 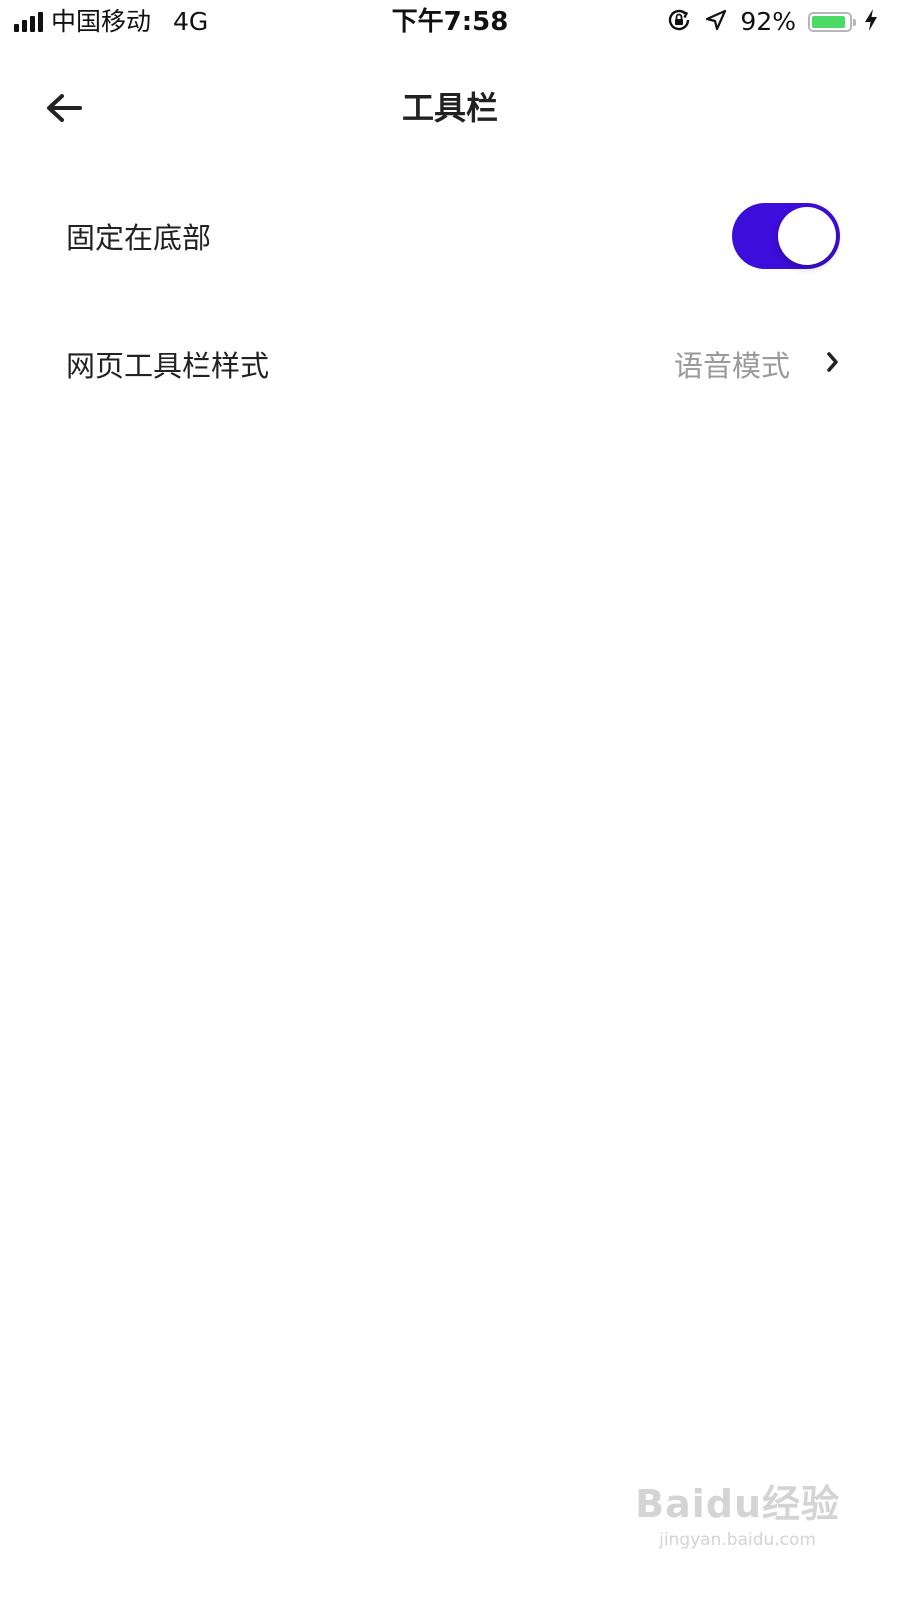 I want to click on setting-label-pin-bottom: 固定在底部, so click(x=139, y=238).